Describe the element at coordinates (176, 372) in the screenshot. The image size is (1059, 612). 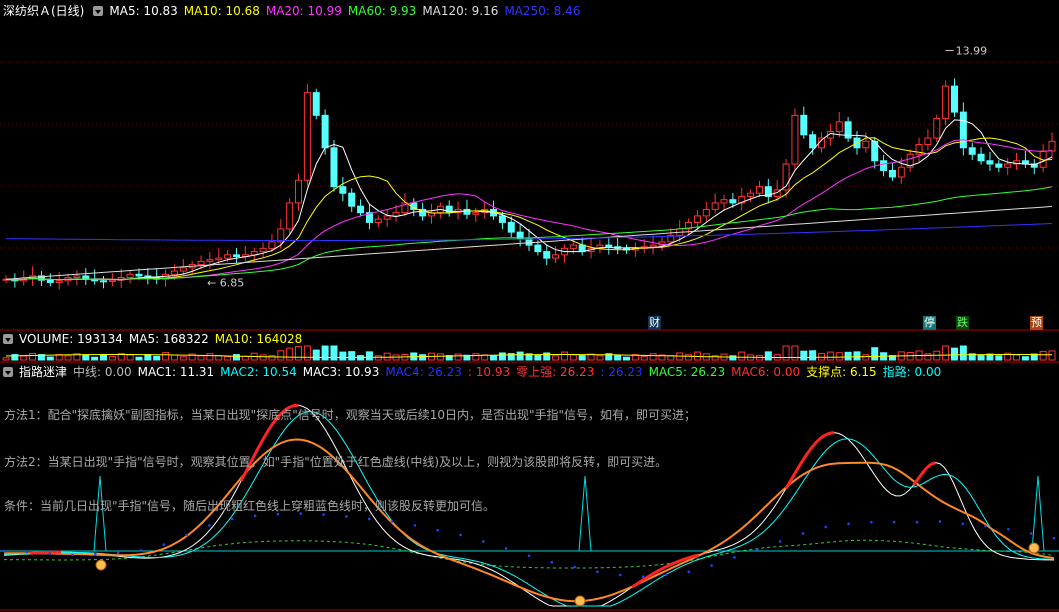
I see `mac1-label: MAC1: 11.31` at that location.